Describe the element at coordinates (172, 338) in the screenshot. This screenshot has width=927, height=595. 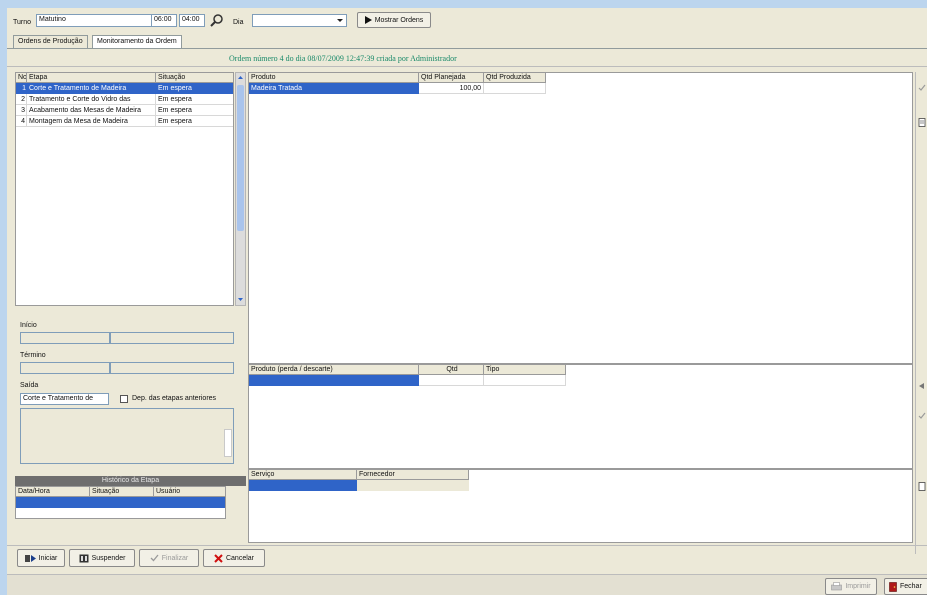
I see `inicio-usuario-field` at that location.